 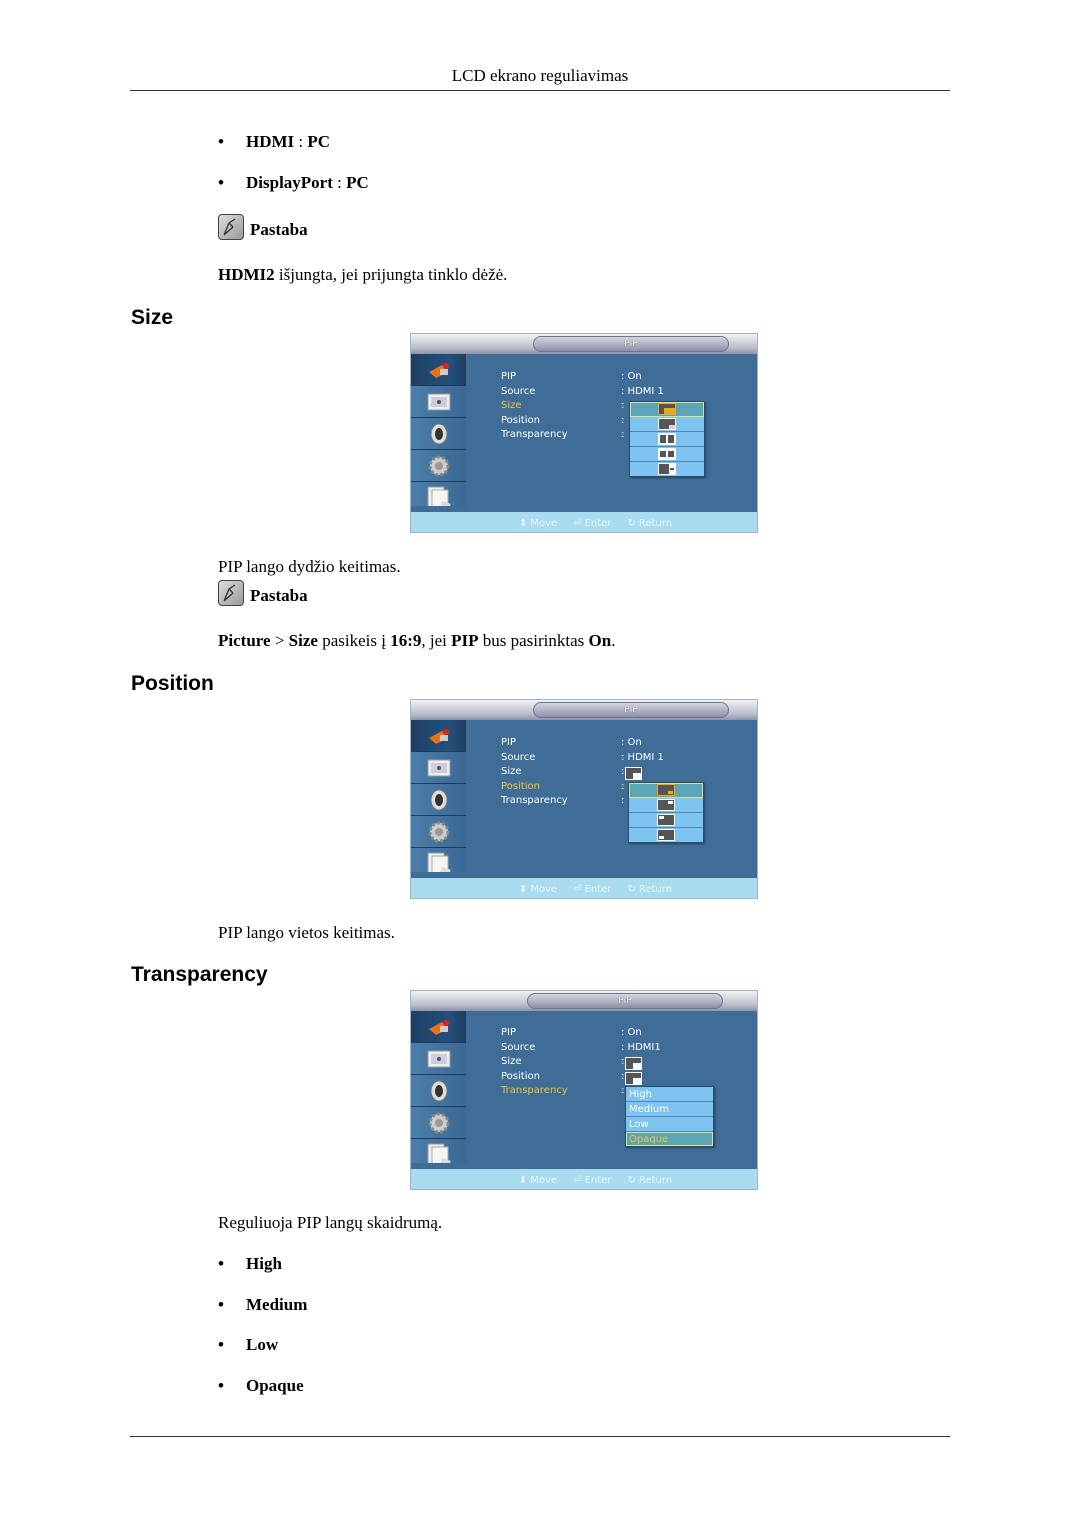 I want to click on position-description: PIP lango vietos keitimas., so click(x=306, y=932).